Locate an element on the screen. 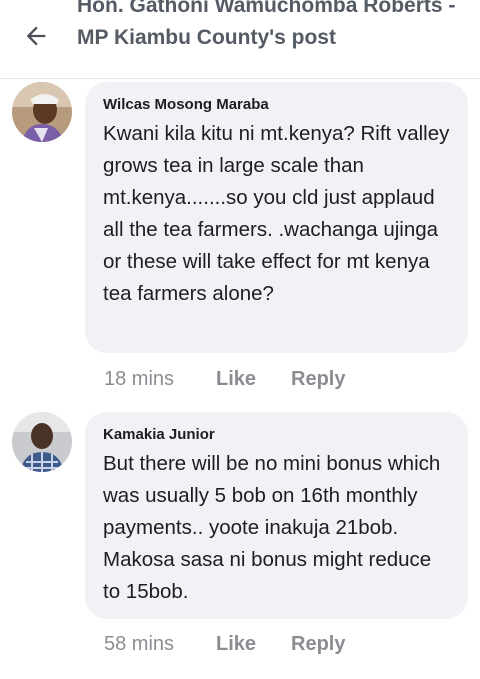  comment-time: 58 mins is located at coordinates (139, 644).